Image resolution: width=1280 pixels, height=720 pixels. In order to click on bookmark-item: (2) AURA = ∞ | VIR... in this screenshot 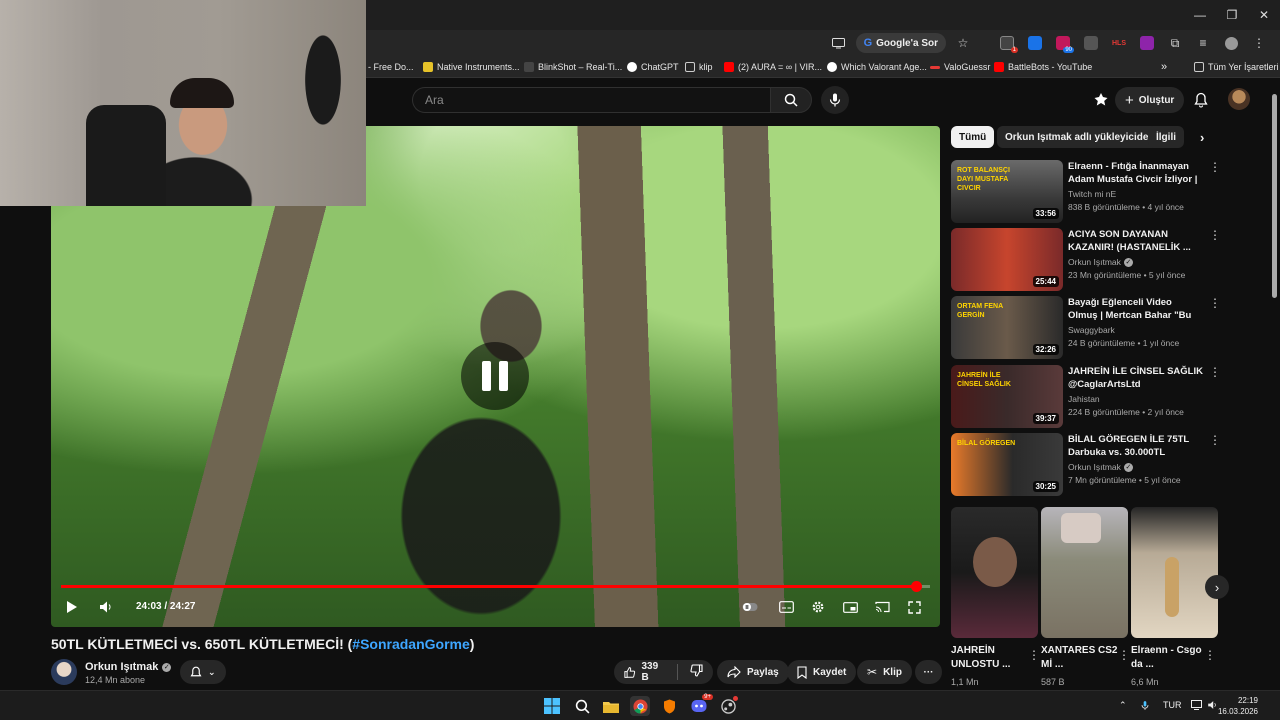, I will do `click(773, 67)`.